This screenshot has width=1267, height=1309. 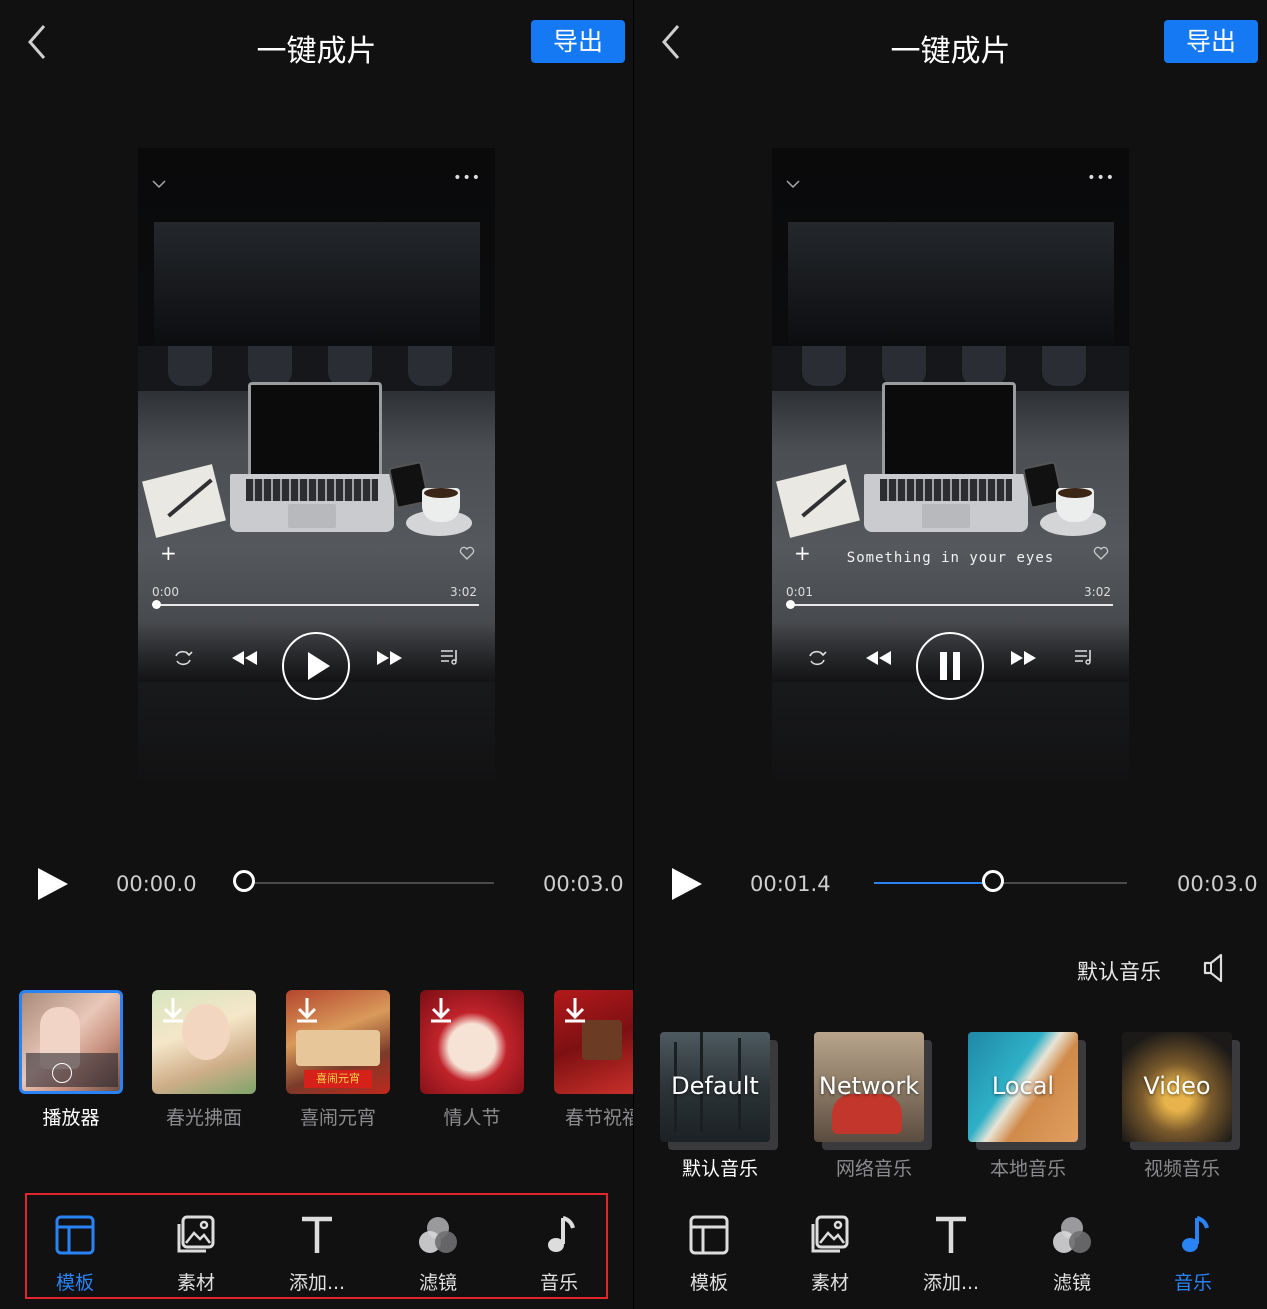 What do you see at coordinates (316, 1246) in the screenshot?
I see `highlight-annotation-box` at bounding box center [316, 1246].